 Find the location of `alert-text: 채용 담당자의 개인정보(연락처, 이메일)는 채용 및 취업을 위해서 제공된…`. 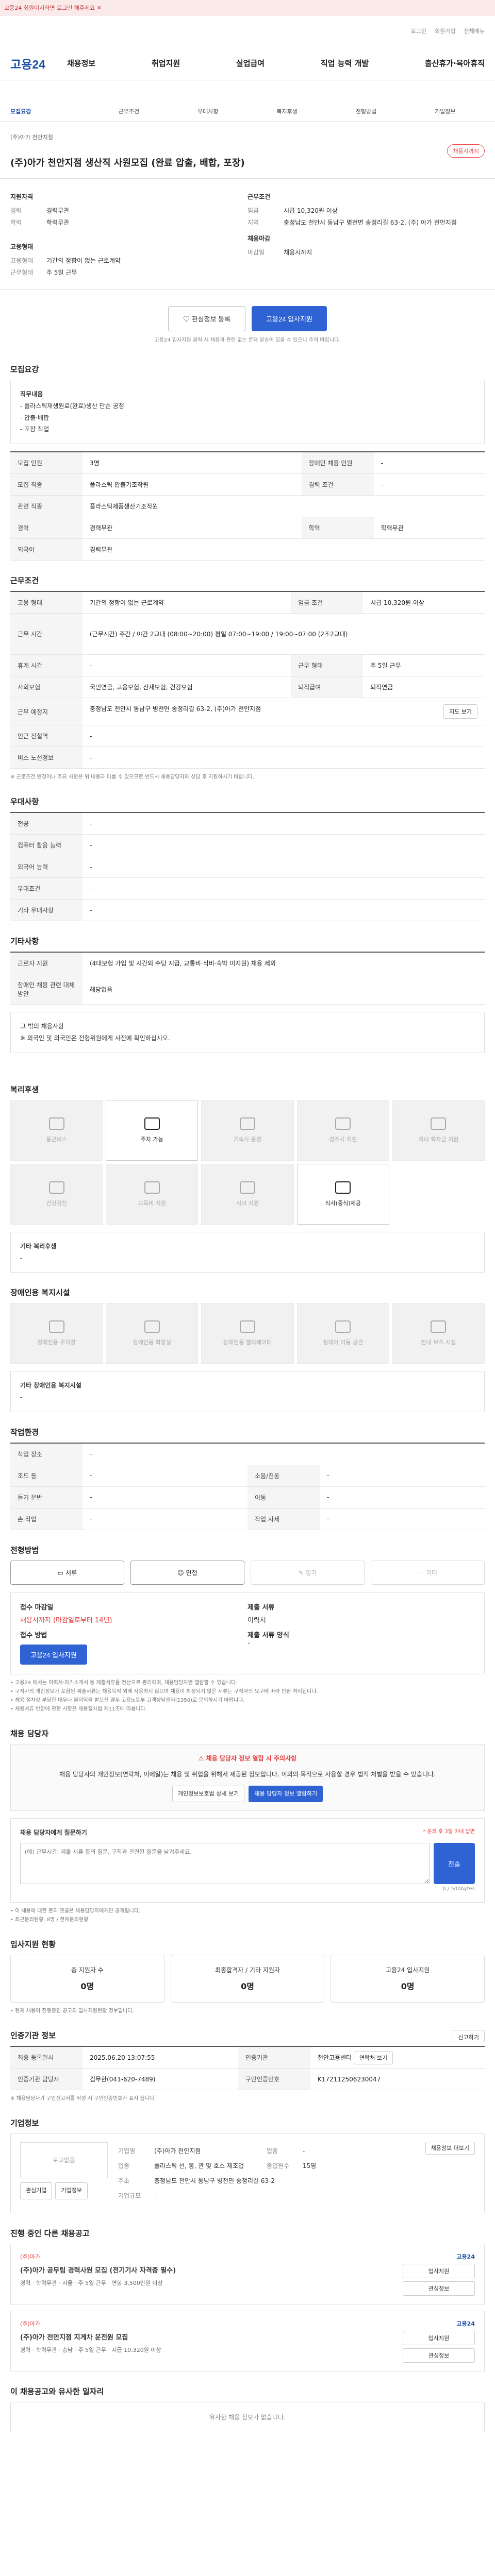

alert-text: 채용 담당자의 개인정보(연락처, 이메일)는 채용 및 취업을 위해서 제공된… is located at coordinates (247, 1774).